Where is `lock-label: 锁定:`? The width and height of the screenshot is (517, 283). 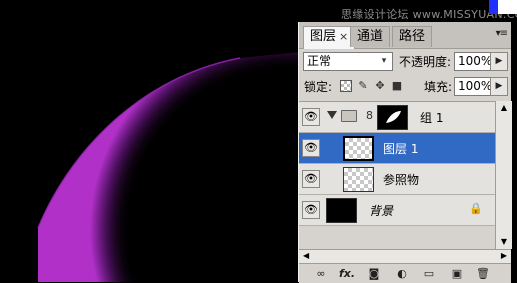 lock-label: 锁定: is located at coordinates (318, 87).